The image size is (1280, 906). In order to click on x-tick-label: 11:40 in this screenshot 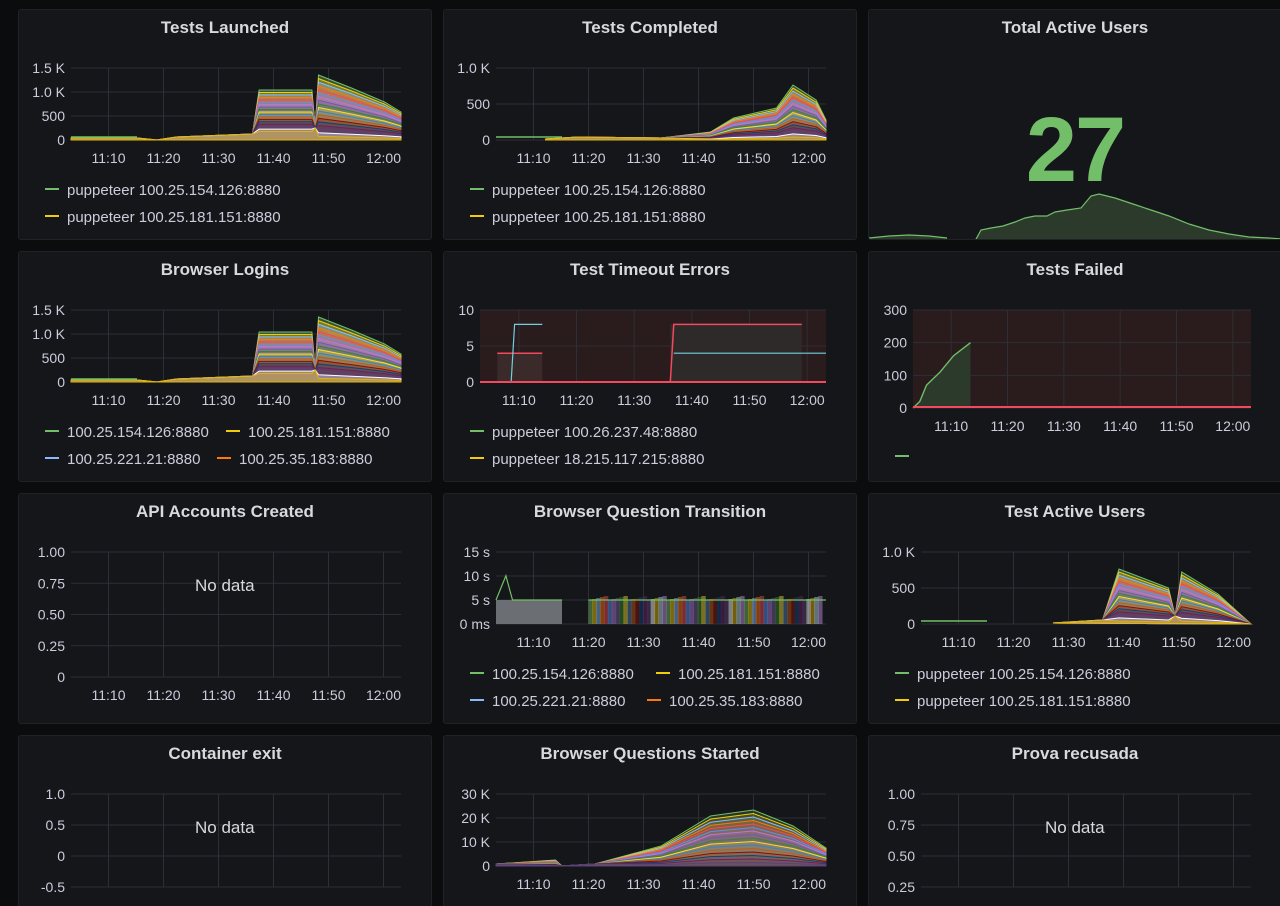, I will do `click(699, 884)`.